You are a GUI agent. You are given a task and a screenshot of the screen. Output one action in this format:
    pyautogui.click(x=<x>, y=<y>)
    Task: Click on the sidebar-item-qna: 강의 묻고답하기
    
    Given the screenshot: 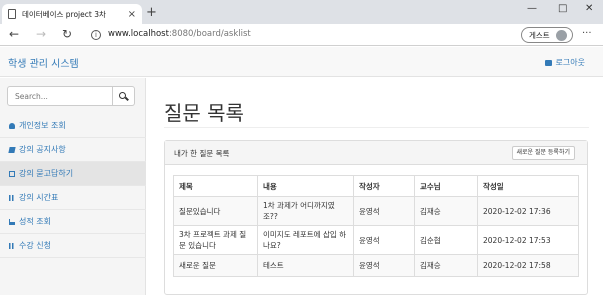 What is the action you would take?
    pyautogui.click(x=73, y=174)
    